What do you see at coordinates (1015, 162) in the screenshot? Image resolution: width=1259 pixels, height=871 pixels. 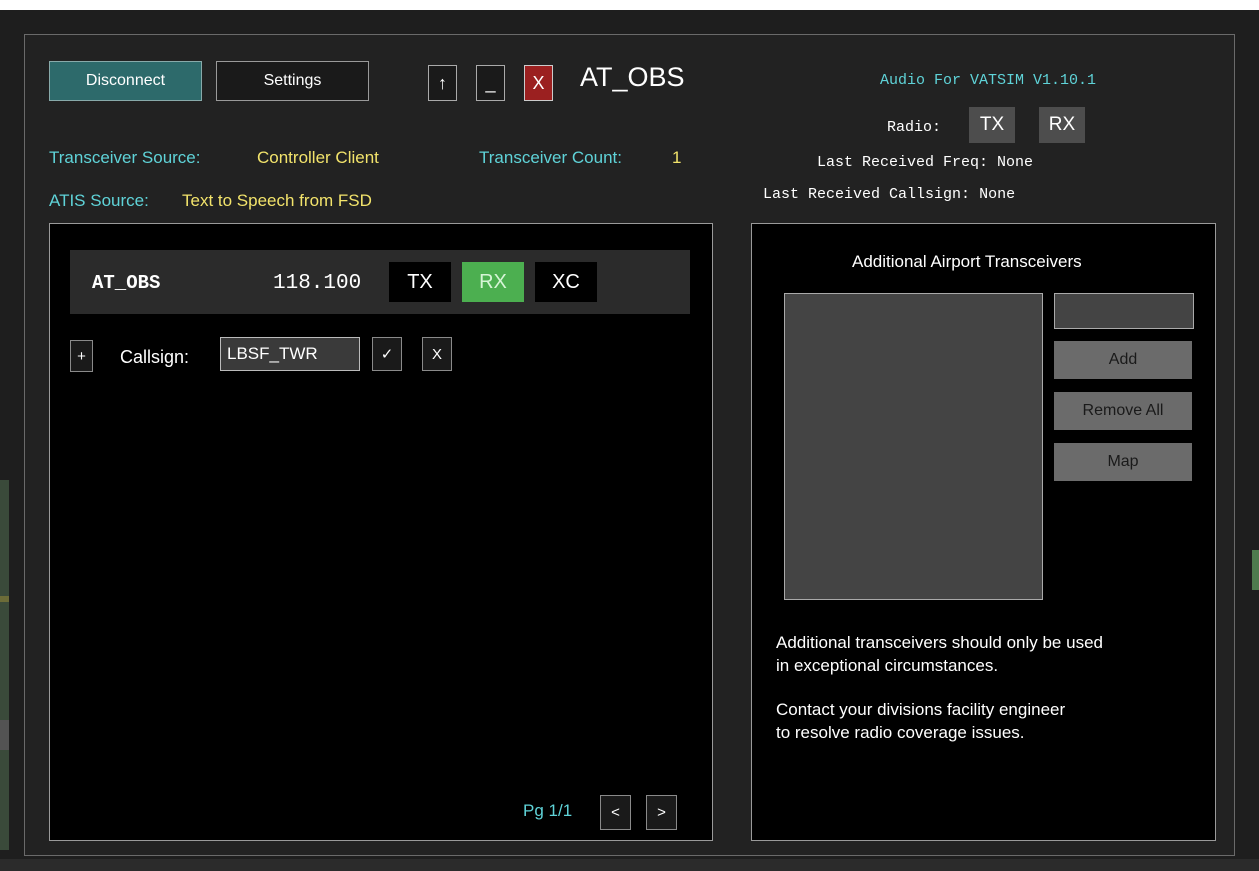 I see `last-freq-value: None` at bounding box center [1015, 162].